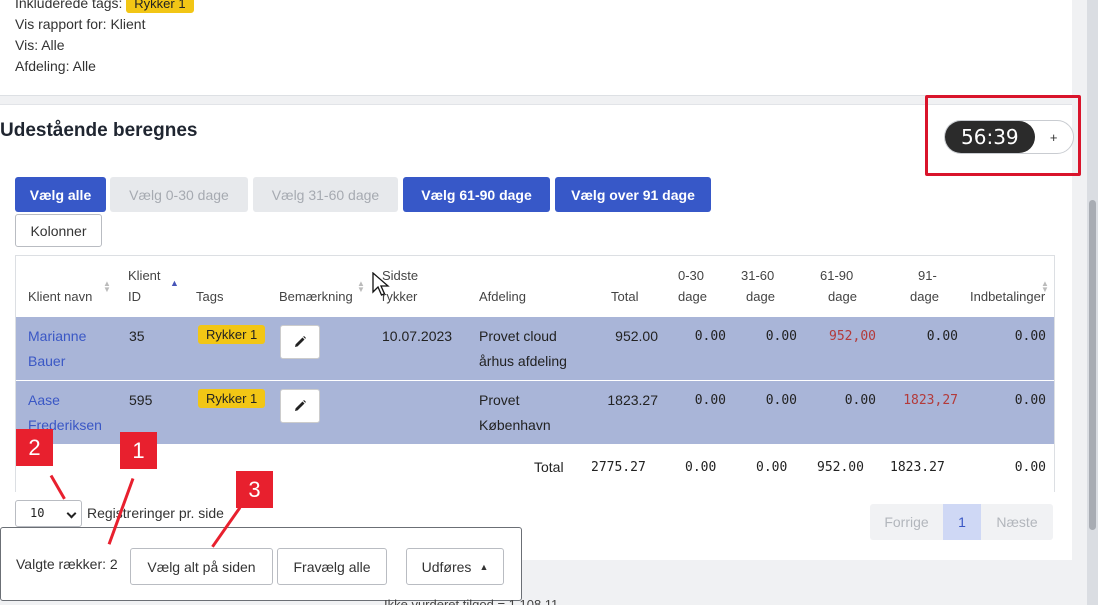 The height and width of the screenshot is (605, 1098). Describe the element at coordinates (618, 467) in the screenshot. I see `totals-total: 2775.27` at that location.